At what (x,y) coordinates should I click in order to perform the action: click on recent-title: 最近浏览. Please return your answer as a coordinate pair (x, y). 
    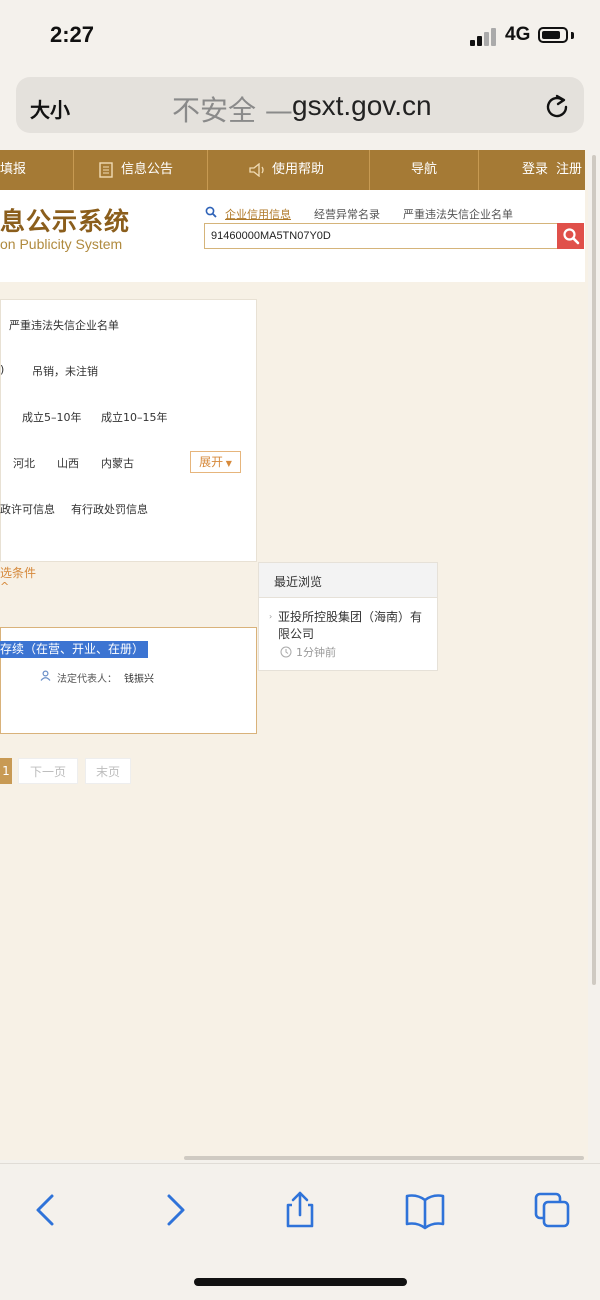
    Looking at the image, I should click on (298, 582).